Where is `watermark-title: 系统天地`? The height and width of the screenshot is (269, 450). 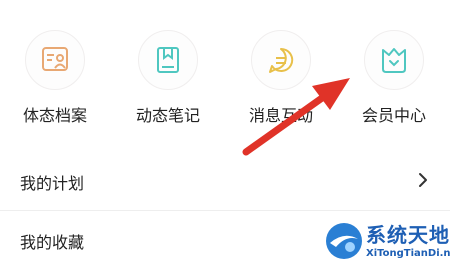 watermark-title: 系统天地 is located at coordinates (408, 235).